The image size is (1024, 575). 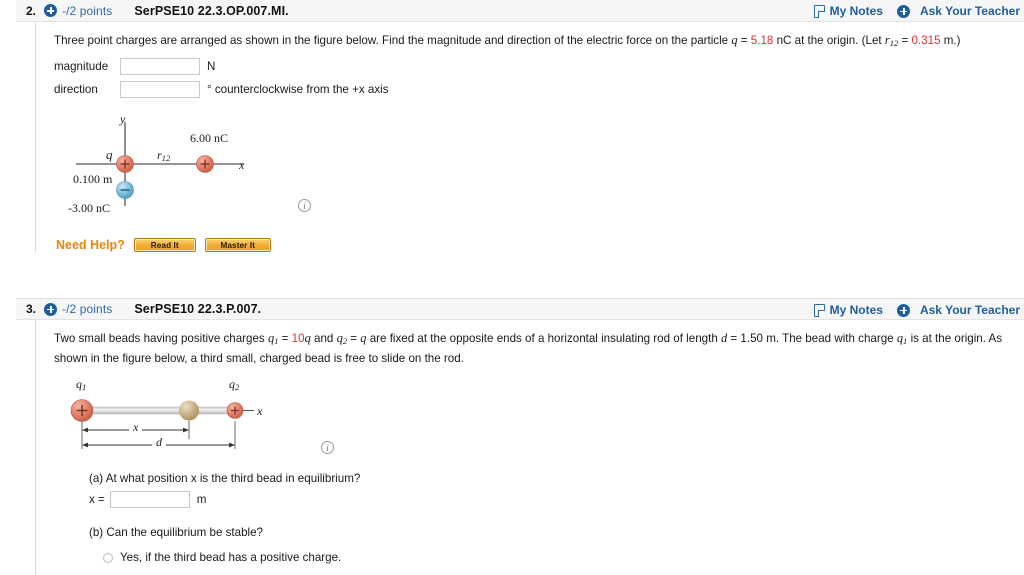 I want to click on figure2-charge-q-label: q, so click(x=109, y=154).